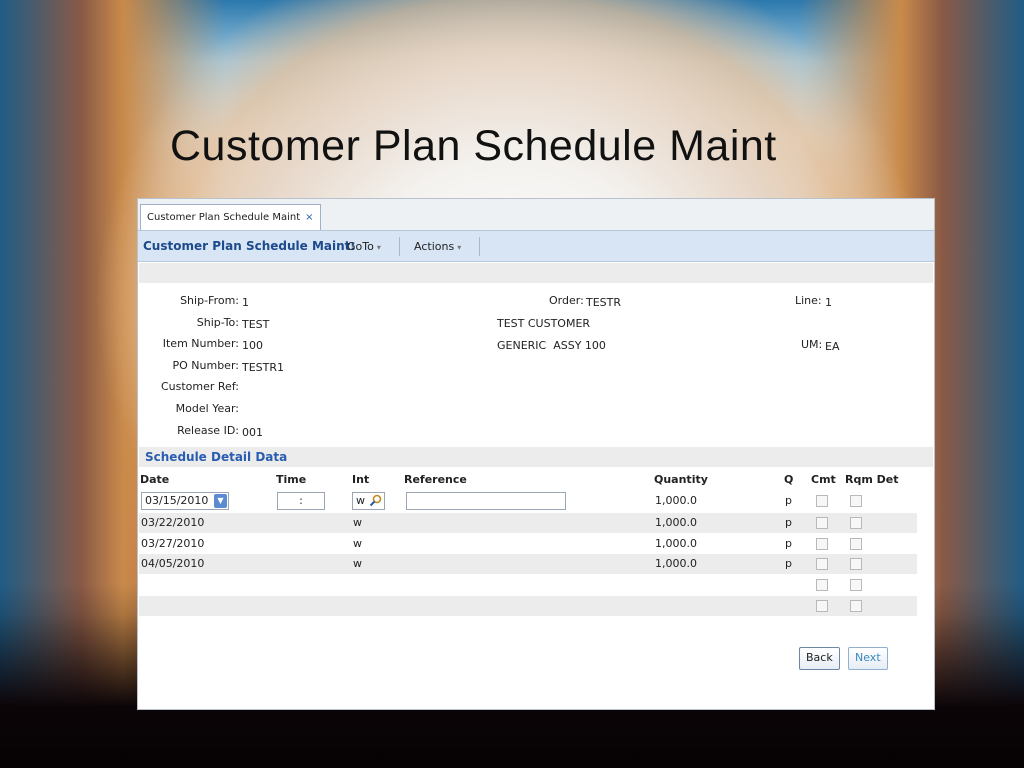 This screenshot has height=768, width=1024. Describe the element at coordinates (220, 501) in the screenshot. I see `chevron-down-icon: ▼` at that location.